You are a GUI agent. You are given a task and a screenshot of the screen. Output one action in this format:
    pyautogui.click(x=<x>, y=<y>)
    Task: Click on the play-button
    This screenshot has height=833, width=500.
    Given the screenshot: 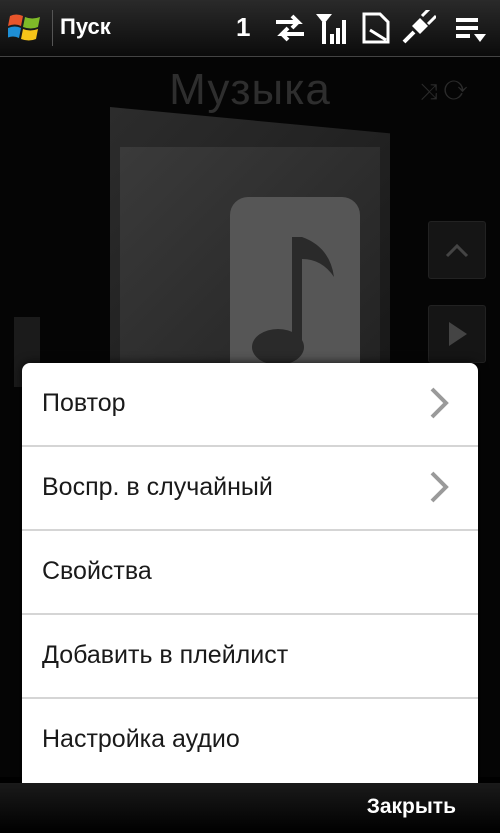 What is the action you would take?
    pyautogui.click(x=457, y=334)
    